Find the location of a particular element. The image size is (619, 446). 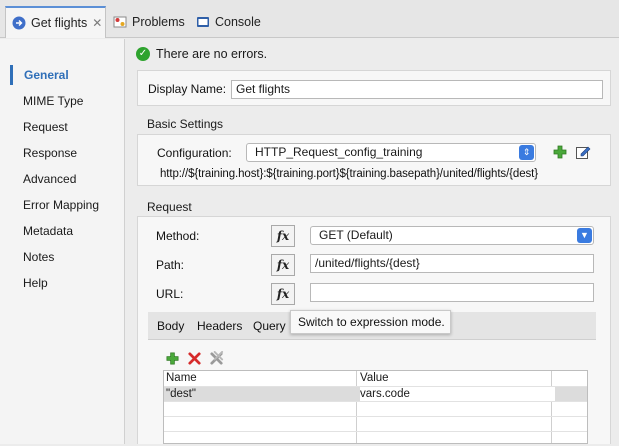

configuration-select: HTTP_Request_config_training ⇕ is located at coordinates (391, 152).